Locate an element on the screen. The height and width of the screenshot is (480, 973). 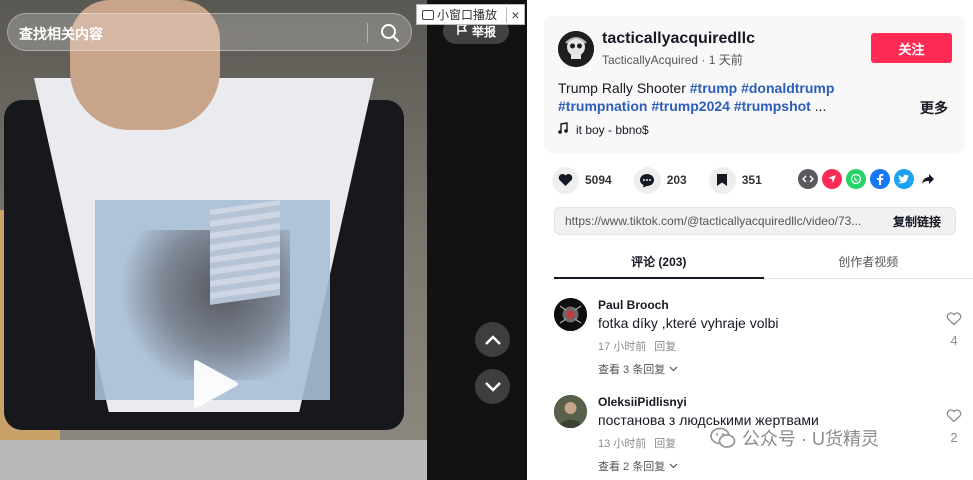
view-replies-button: 查看 2 条回复 is located at coordinates (638, 466).